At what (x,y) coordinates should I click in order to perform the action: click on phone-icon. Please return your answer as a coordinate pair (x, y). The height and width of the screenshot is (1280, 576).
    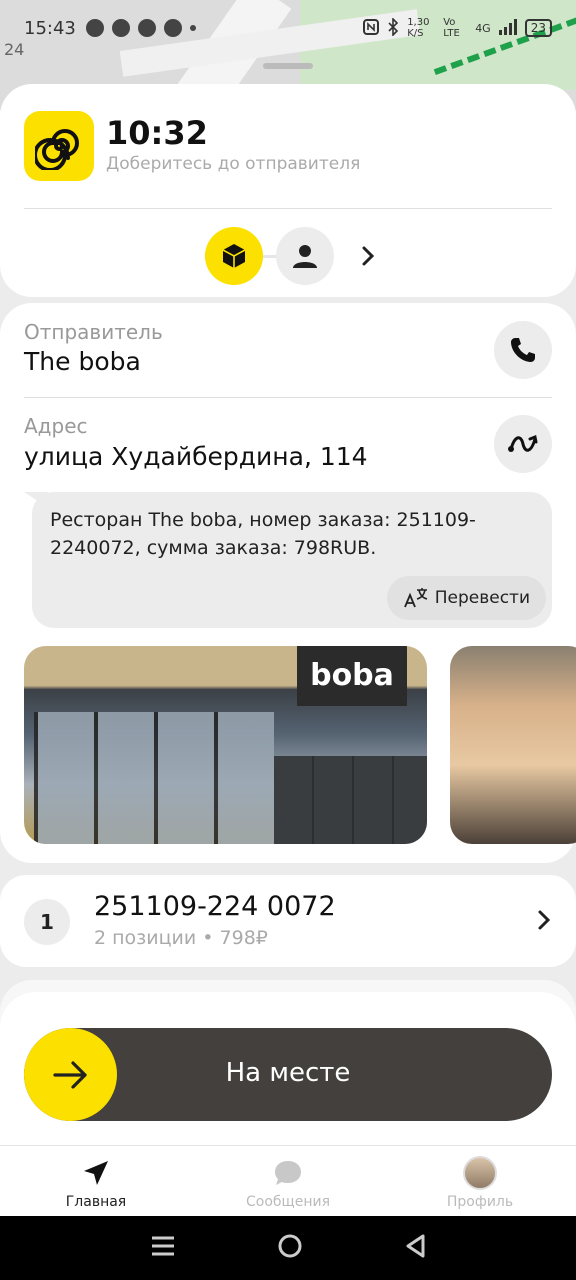
    Looking at the image, I should click on (523, 350).